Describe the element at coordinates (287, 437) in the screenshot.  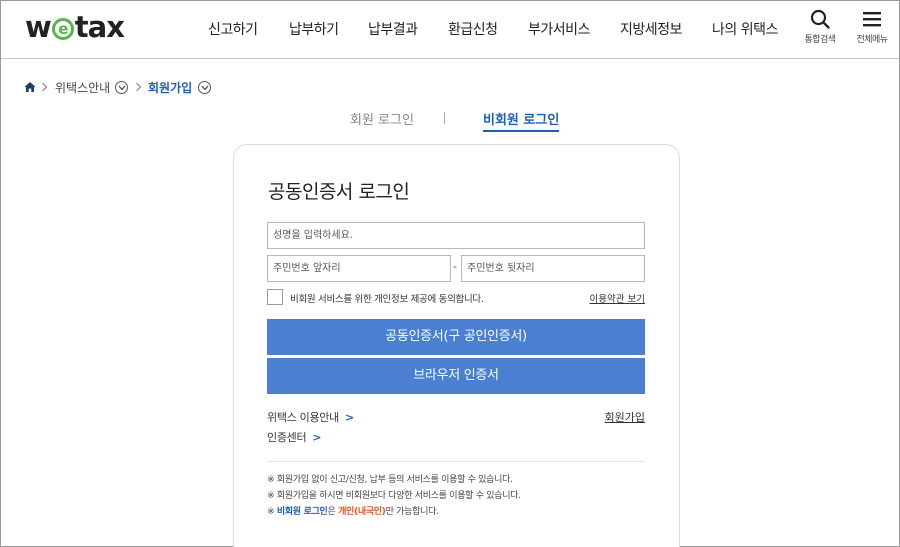
I see `cert-center-label: 인증센터` at that location.